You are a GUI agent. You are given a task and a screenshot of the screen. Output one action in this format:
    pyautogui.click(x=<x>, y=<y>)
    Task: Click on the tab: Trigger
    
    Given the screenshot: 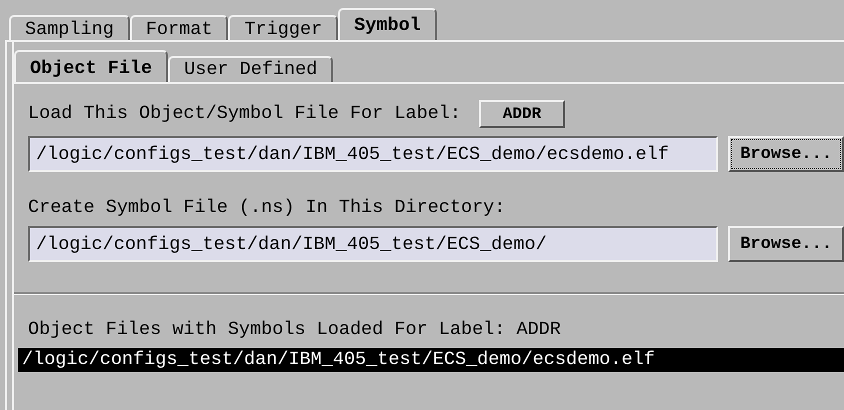 What is the action you would take?
    pyautogui.click(x=283, y=27)
    